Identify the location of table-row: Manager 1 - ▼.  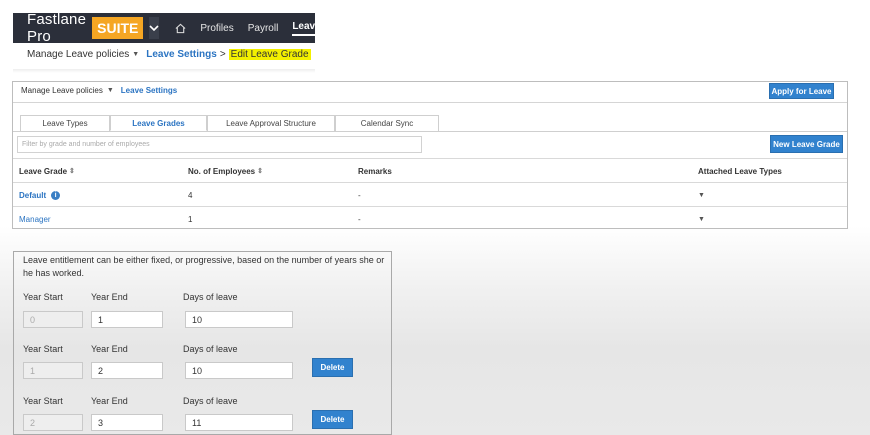
(430, 218).